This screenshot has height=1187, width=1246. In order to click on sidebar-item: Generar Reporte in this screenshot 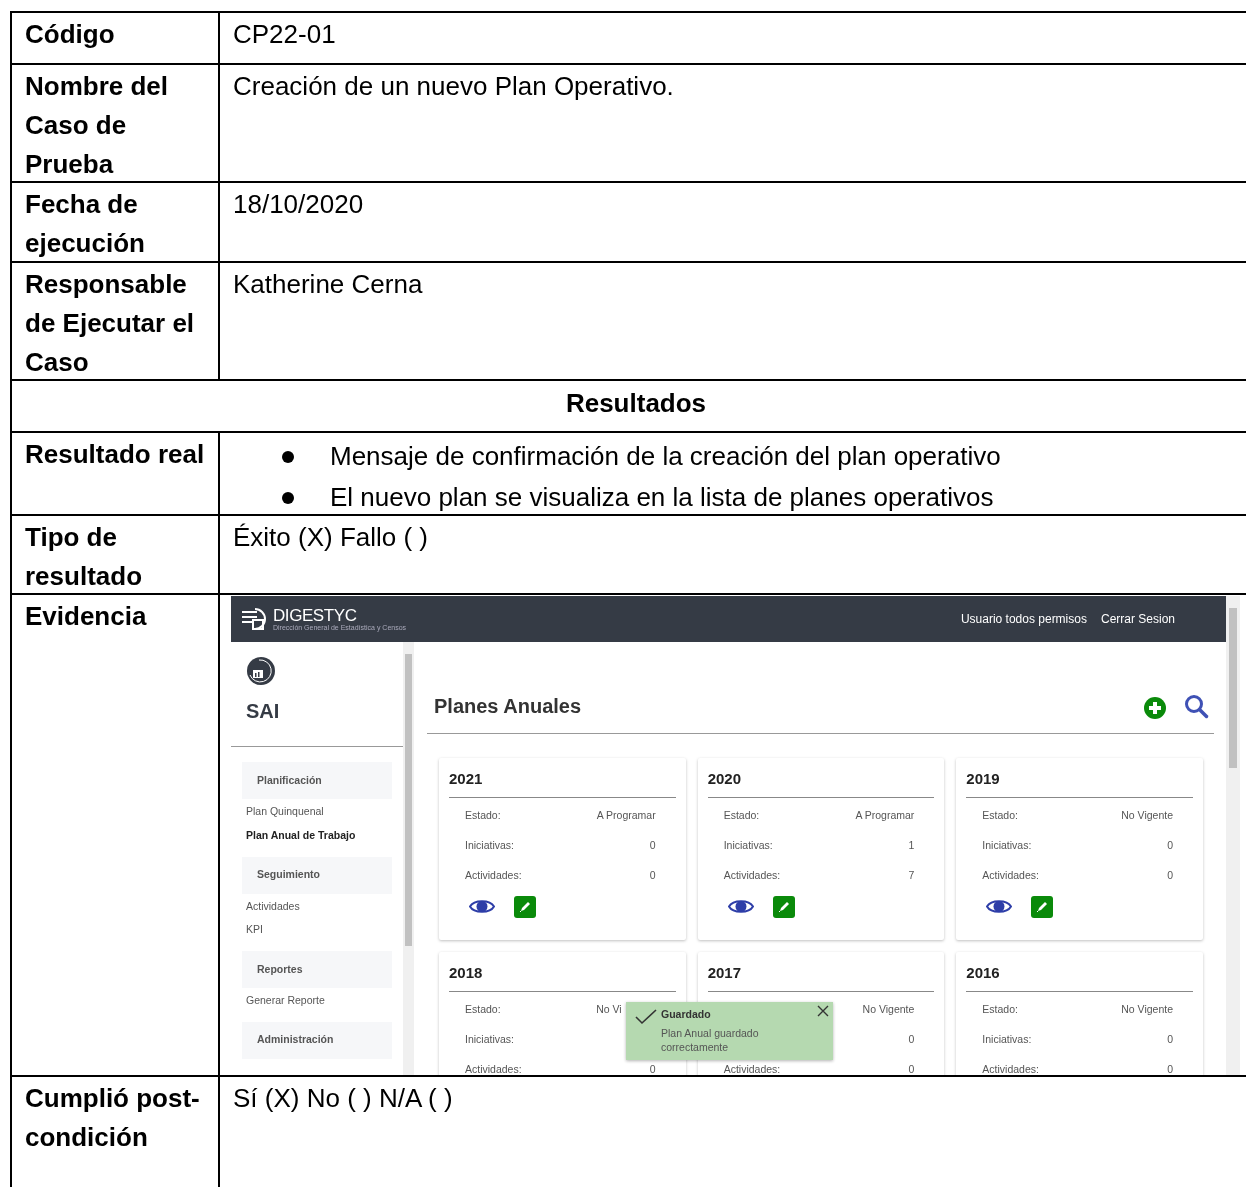, I will do `click(285, 1001)`.